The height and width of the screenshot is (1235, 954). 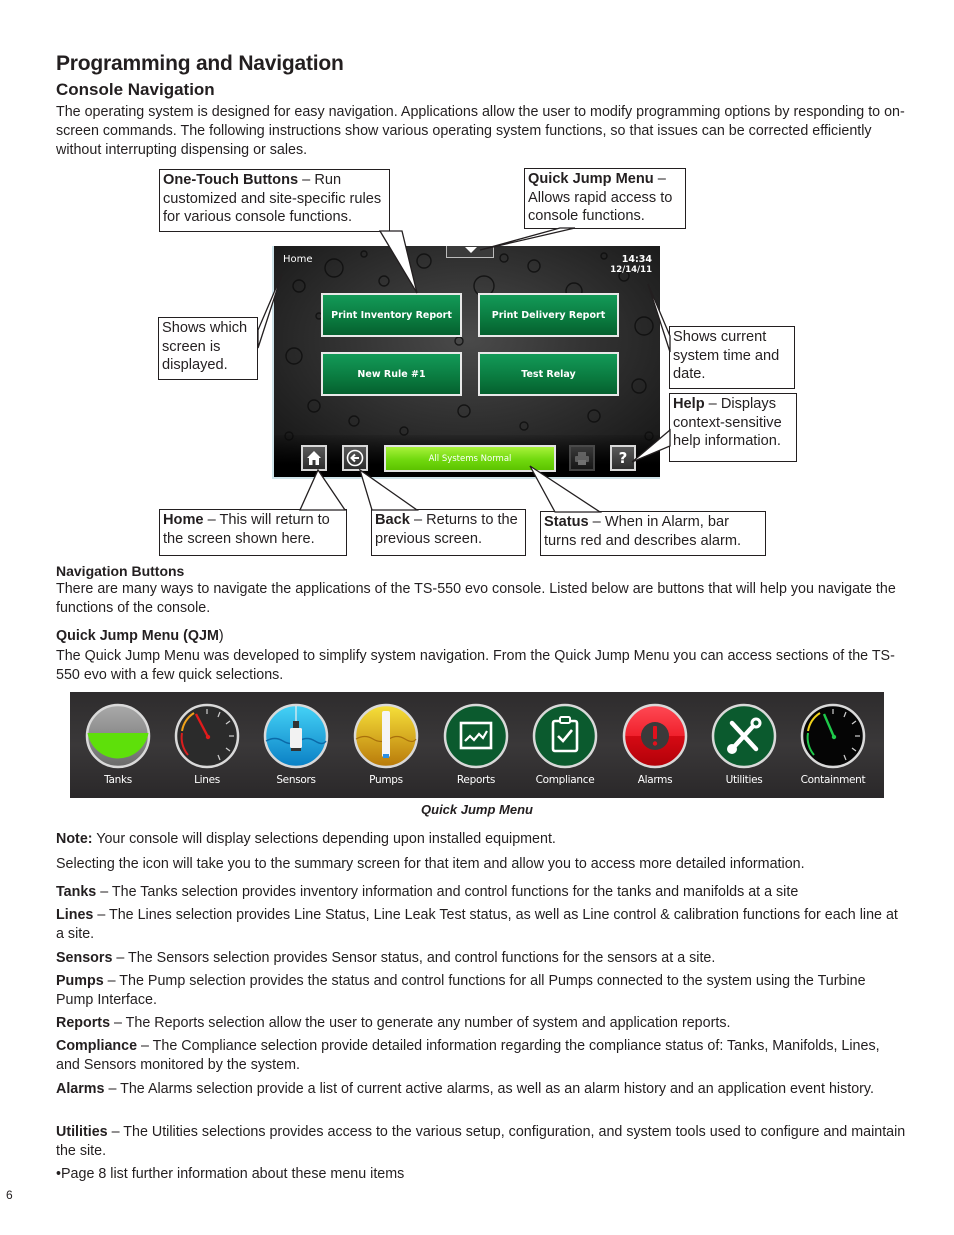 I want to click on qjm-label: Containment, so click(x=833, y=780).